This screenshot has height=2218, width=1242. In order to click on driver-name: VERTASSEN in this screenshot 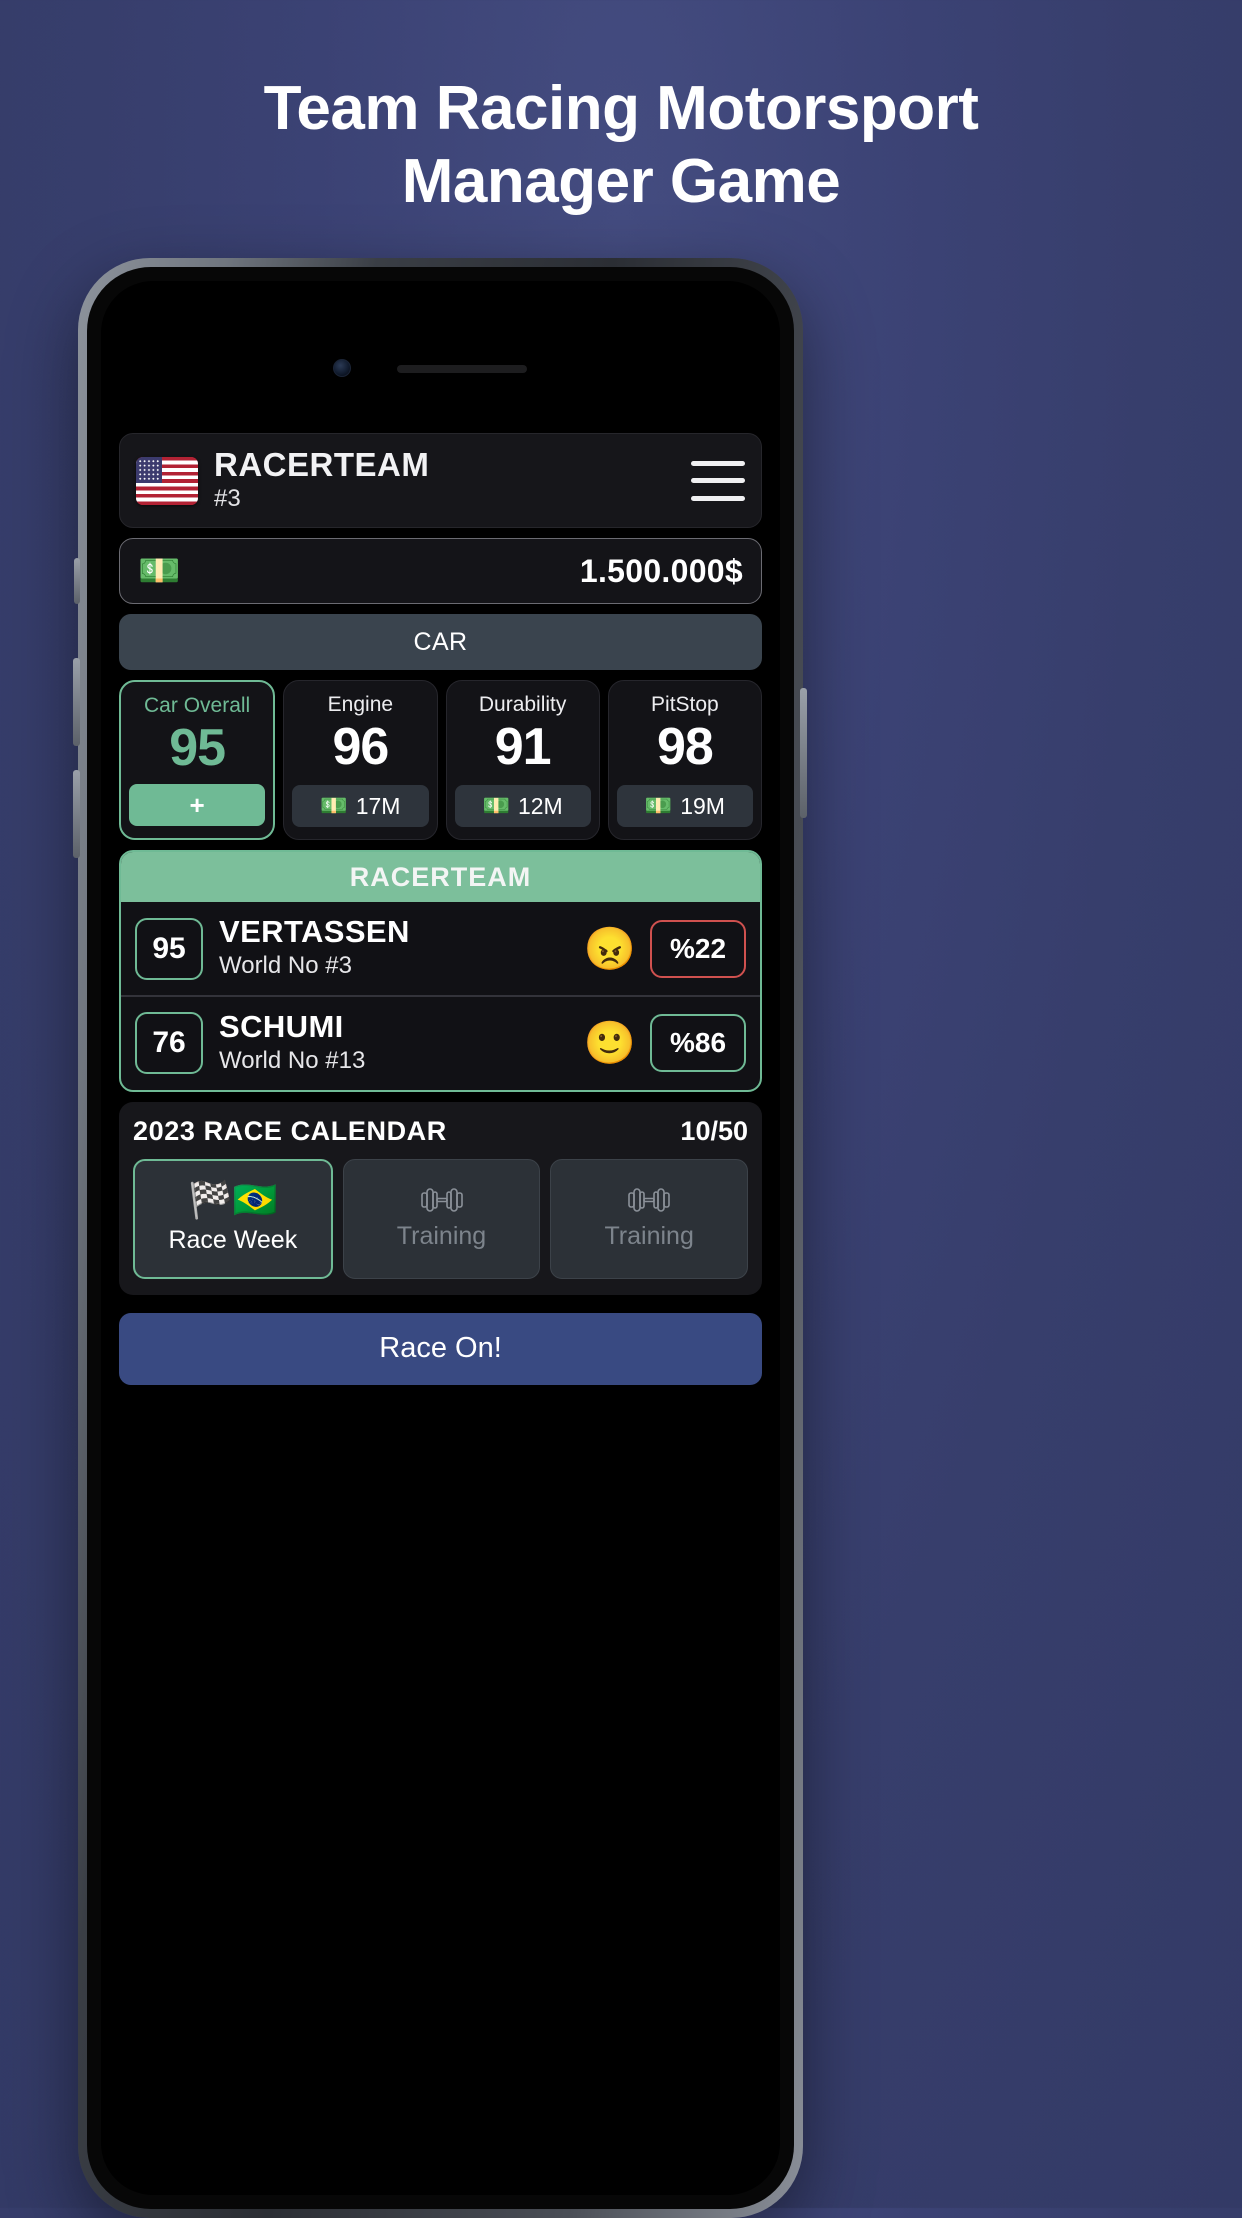, I will do `click(314, 932)`.